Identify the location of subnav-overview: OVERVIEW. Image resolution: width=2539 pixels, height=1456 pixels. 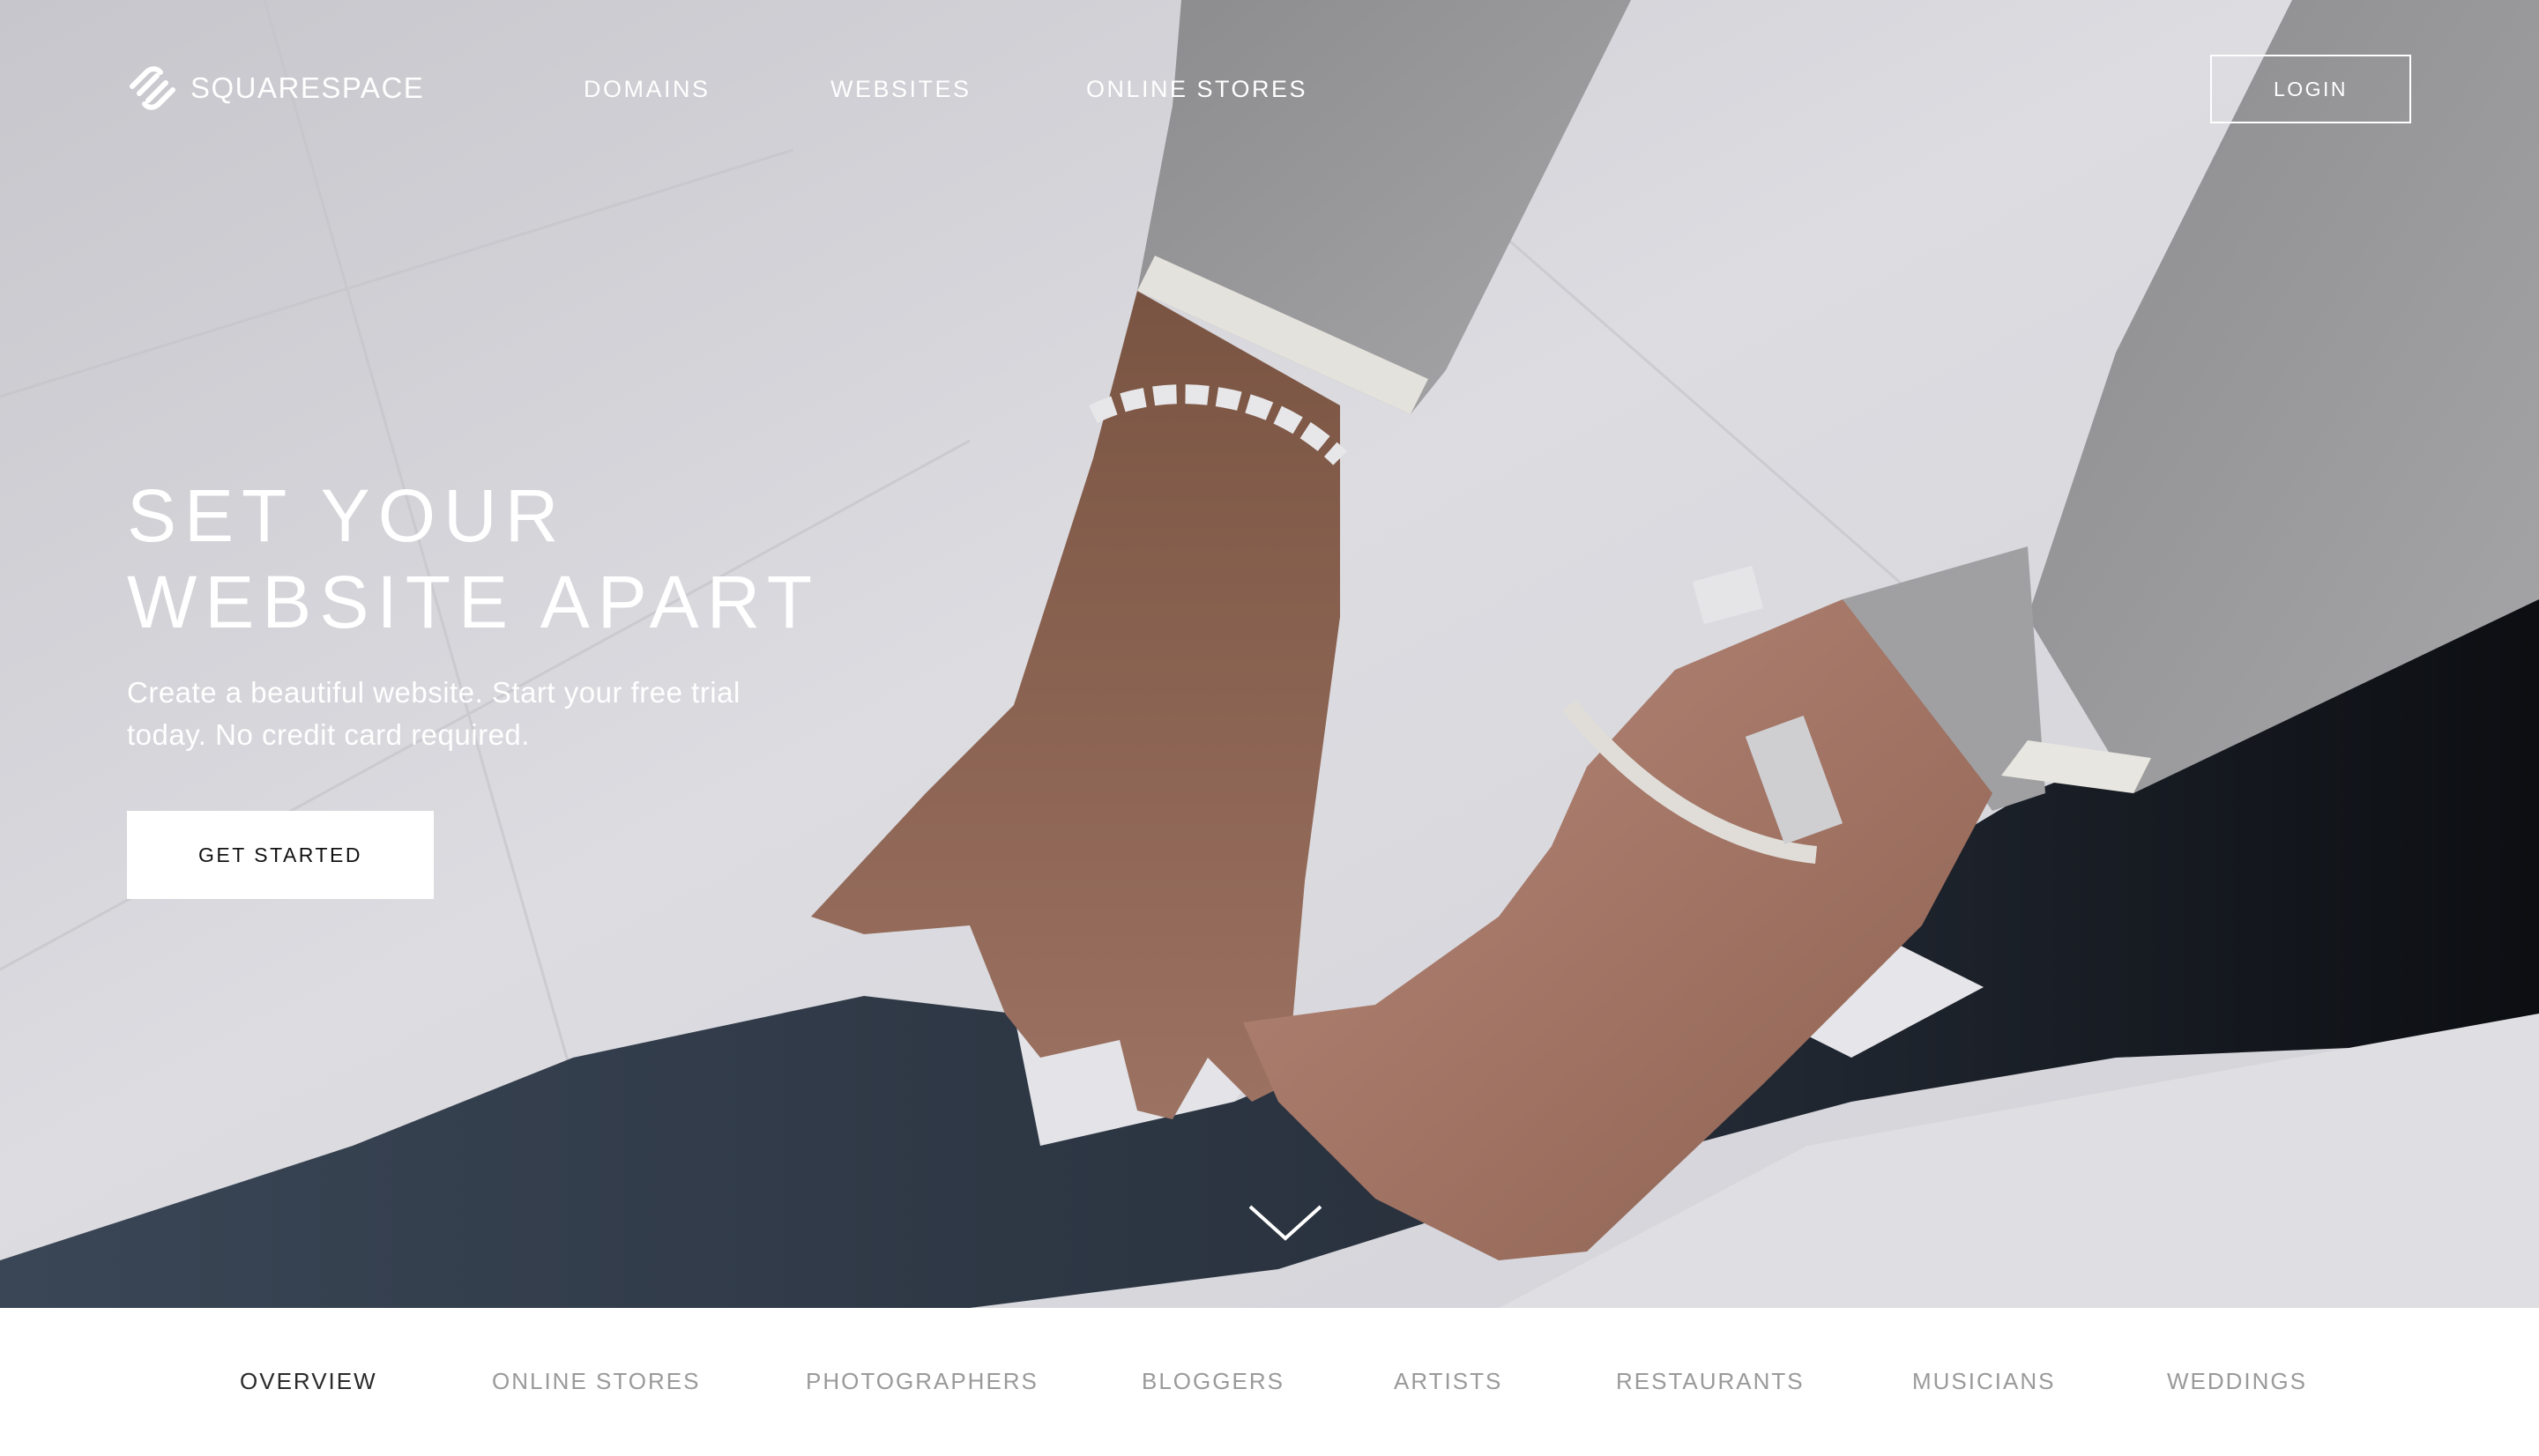
(308, 1381).